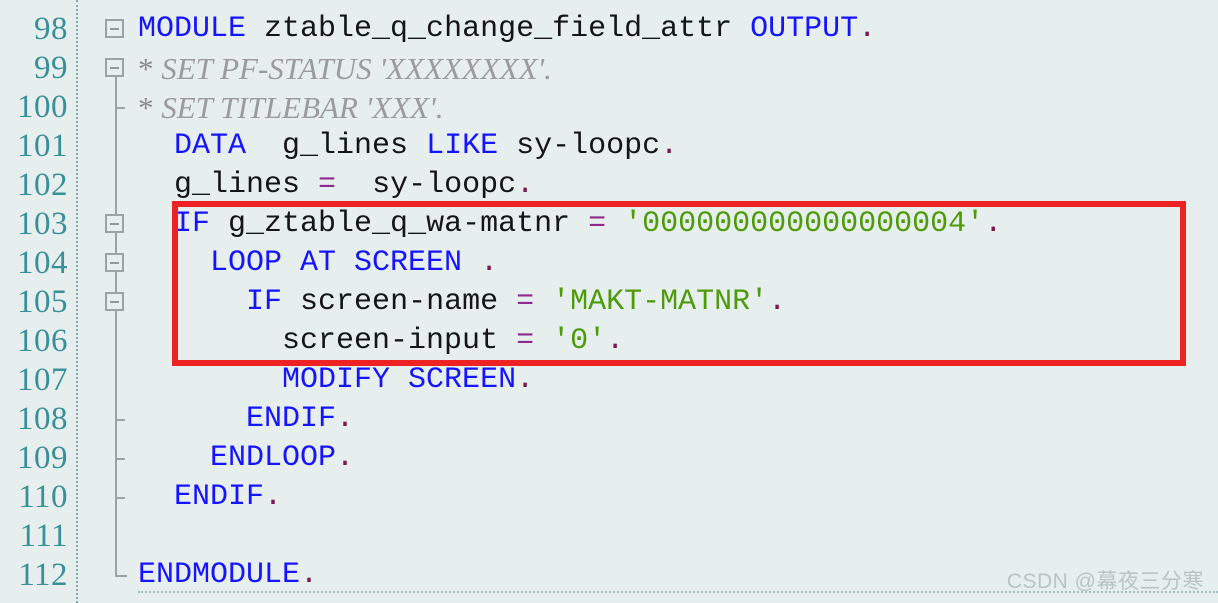  What do you see at coordinates (399, 341) in the screenshot?
I see `code-token-id: screen-input` at bounding box center [399, 341].